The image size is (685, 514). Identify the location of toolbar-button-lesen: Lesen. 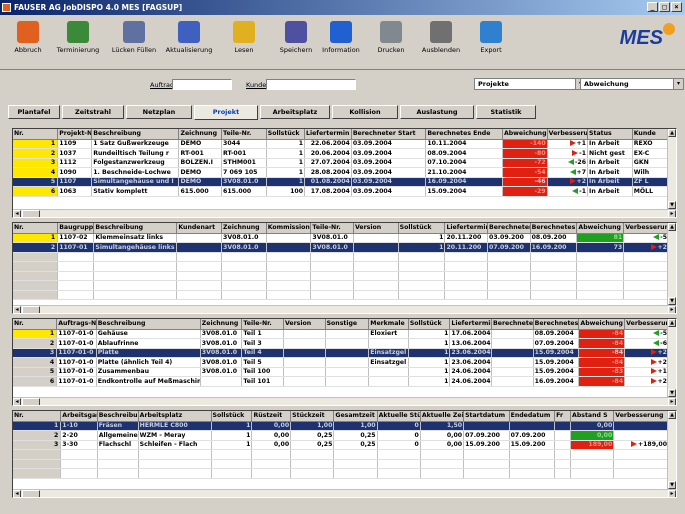
(244, 43).